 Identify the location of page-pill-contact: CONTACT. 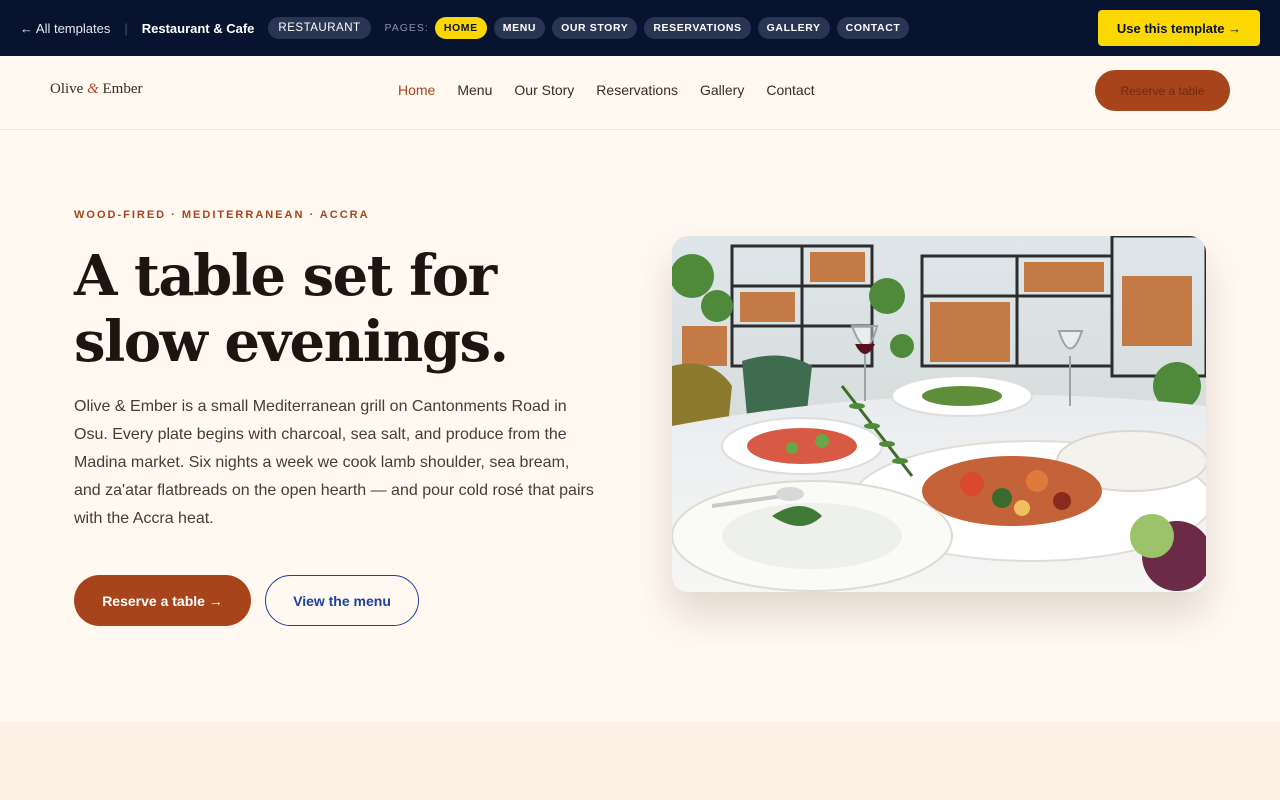
(873, 28).